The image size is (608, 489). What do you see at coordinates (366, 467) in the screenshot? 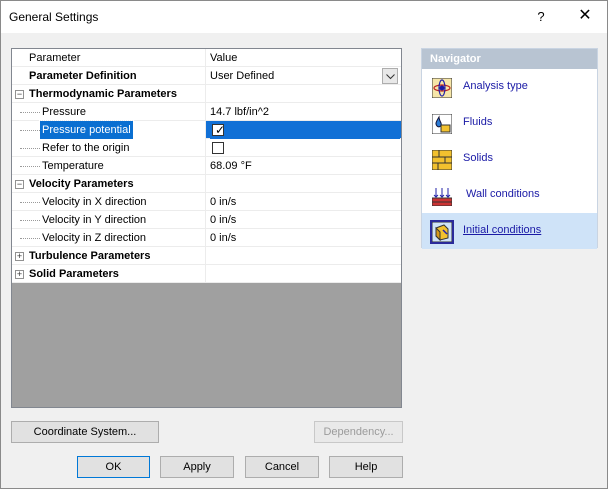
I see `help-button: Help` at bounding box center [366, 467].